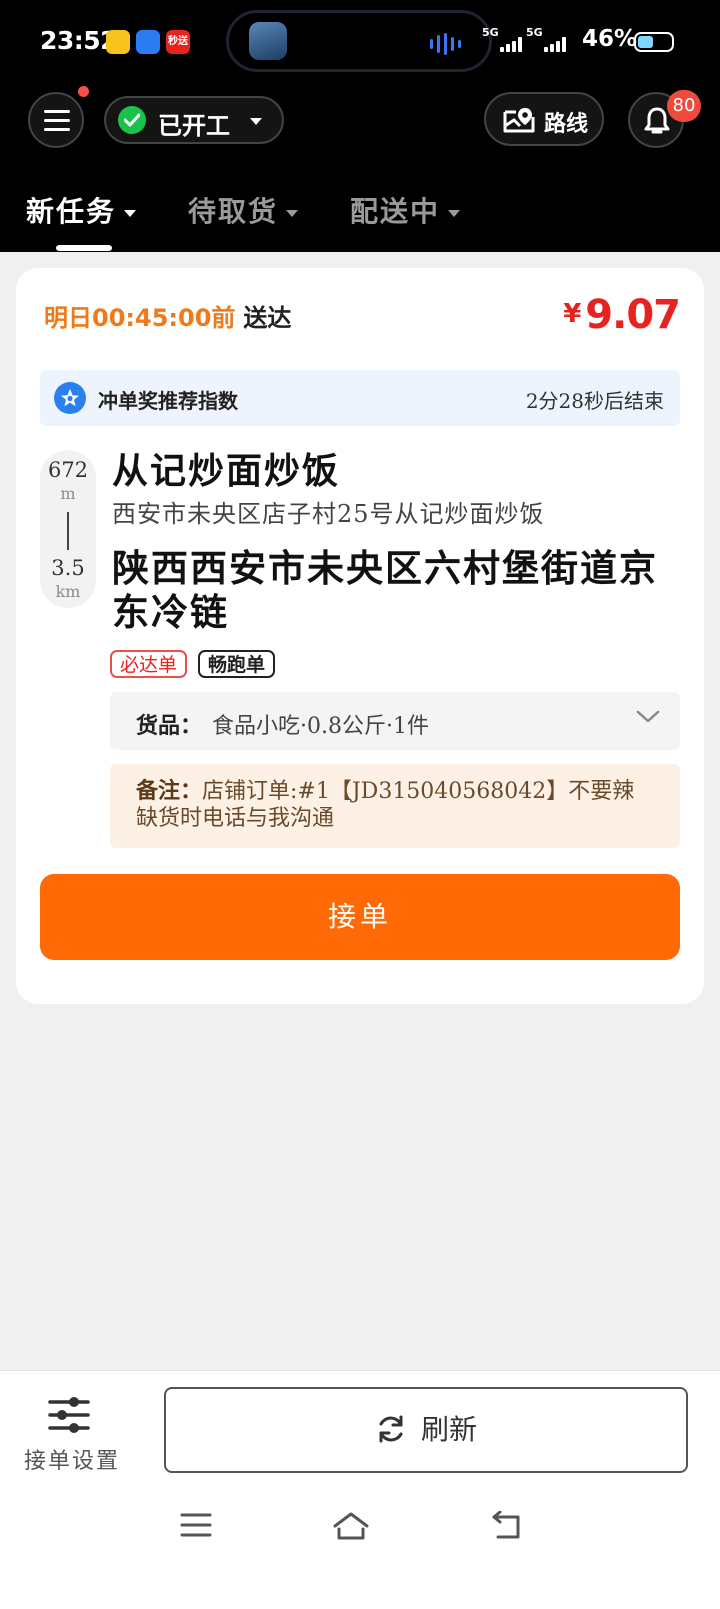  I want to click on nav-menu-icon, so click(196, 1525).